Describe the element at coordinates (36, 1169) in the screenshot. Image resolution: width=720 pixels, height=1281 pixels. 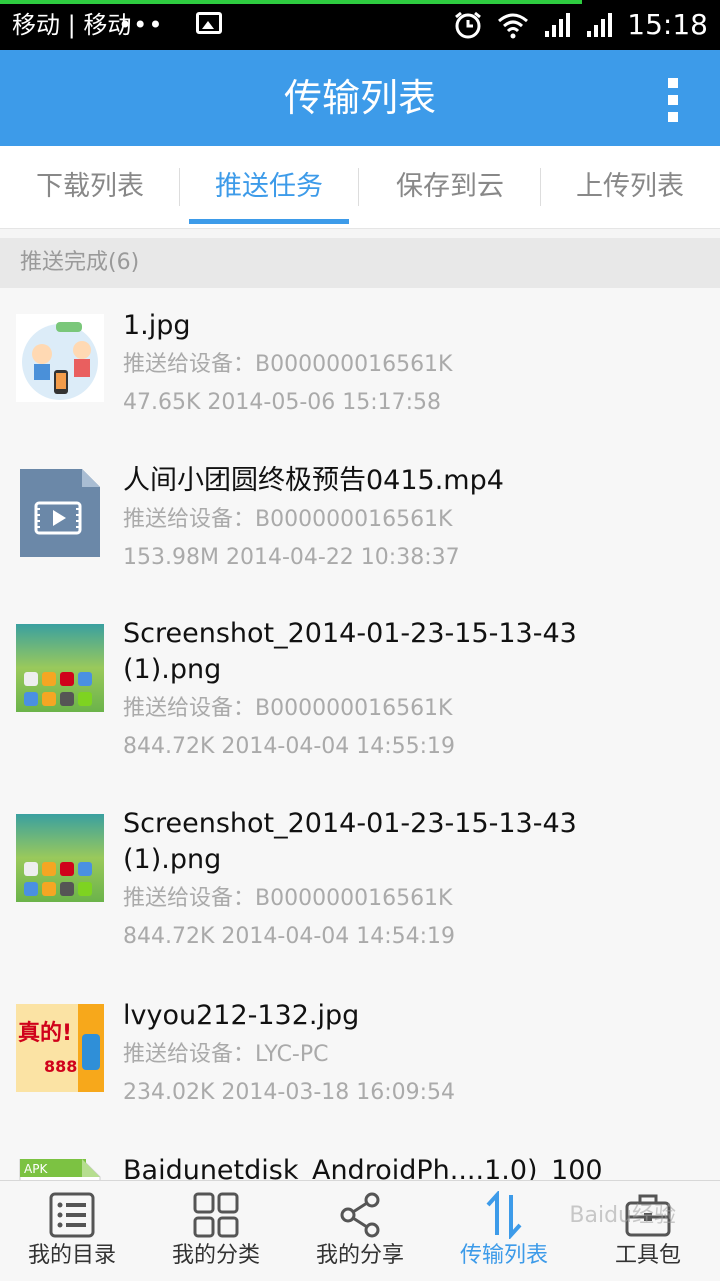
I see `svg-text: APK` at that location.